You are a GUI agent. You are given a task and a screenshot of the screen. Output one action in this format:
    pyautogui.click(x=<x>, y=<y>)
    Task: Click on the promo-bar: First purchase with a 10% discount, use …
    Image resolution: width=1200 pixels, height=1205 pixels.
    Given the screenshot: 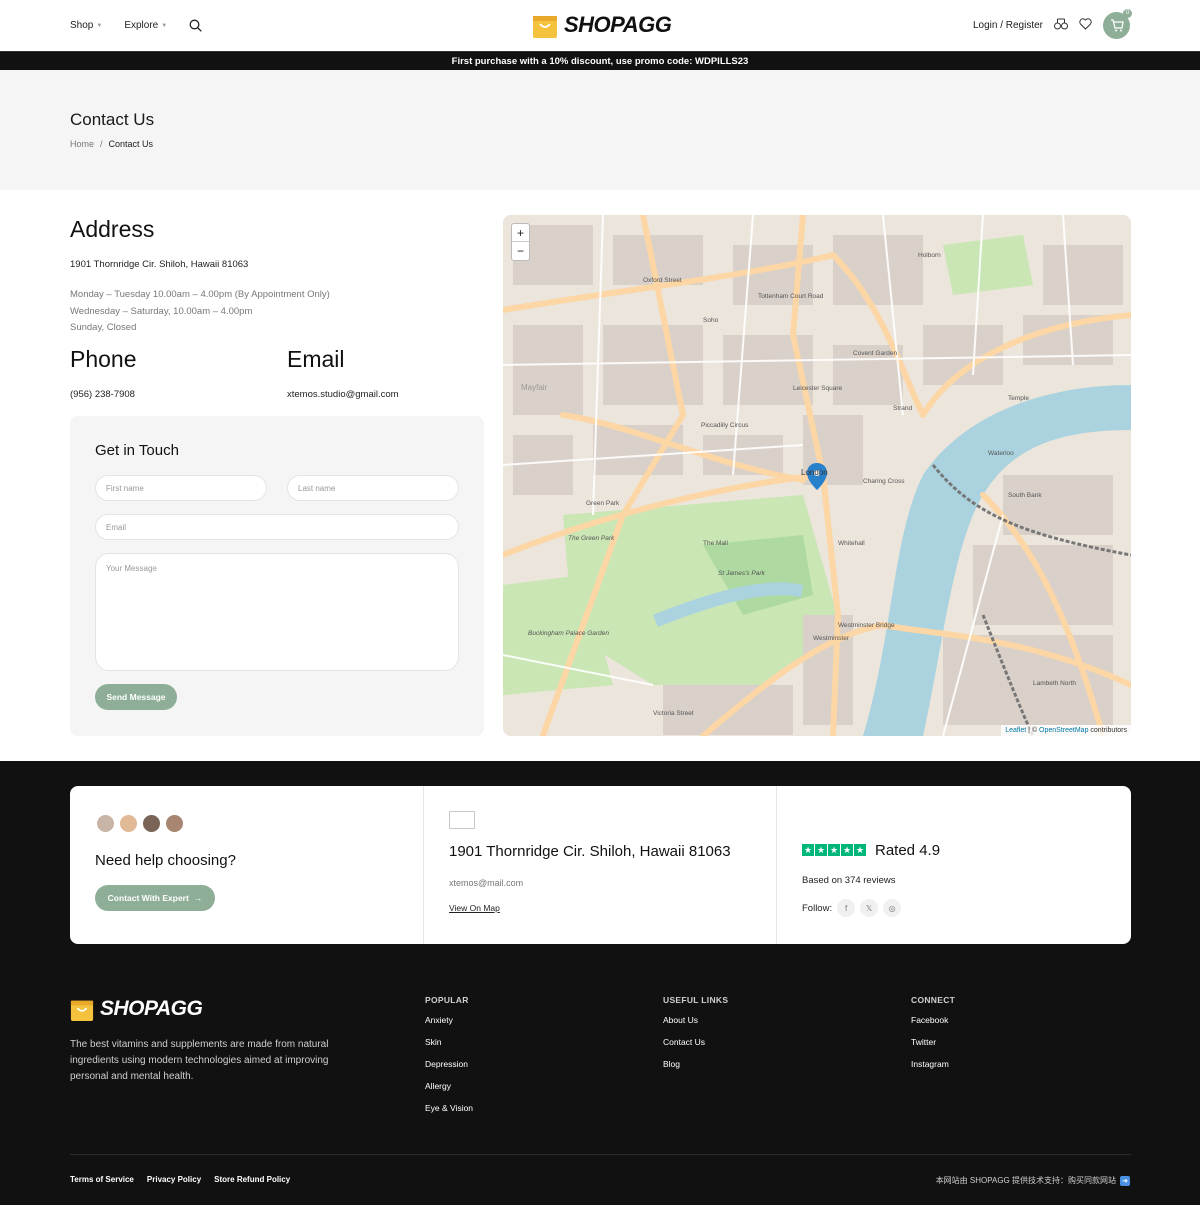 What is the action you would take?
    pyautogui.click(x=600, y=60)
    